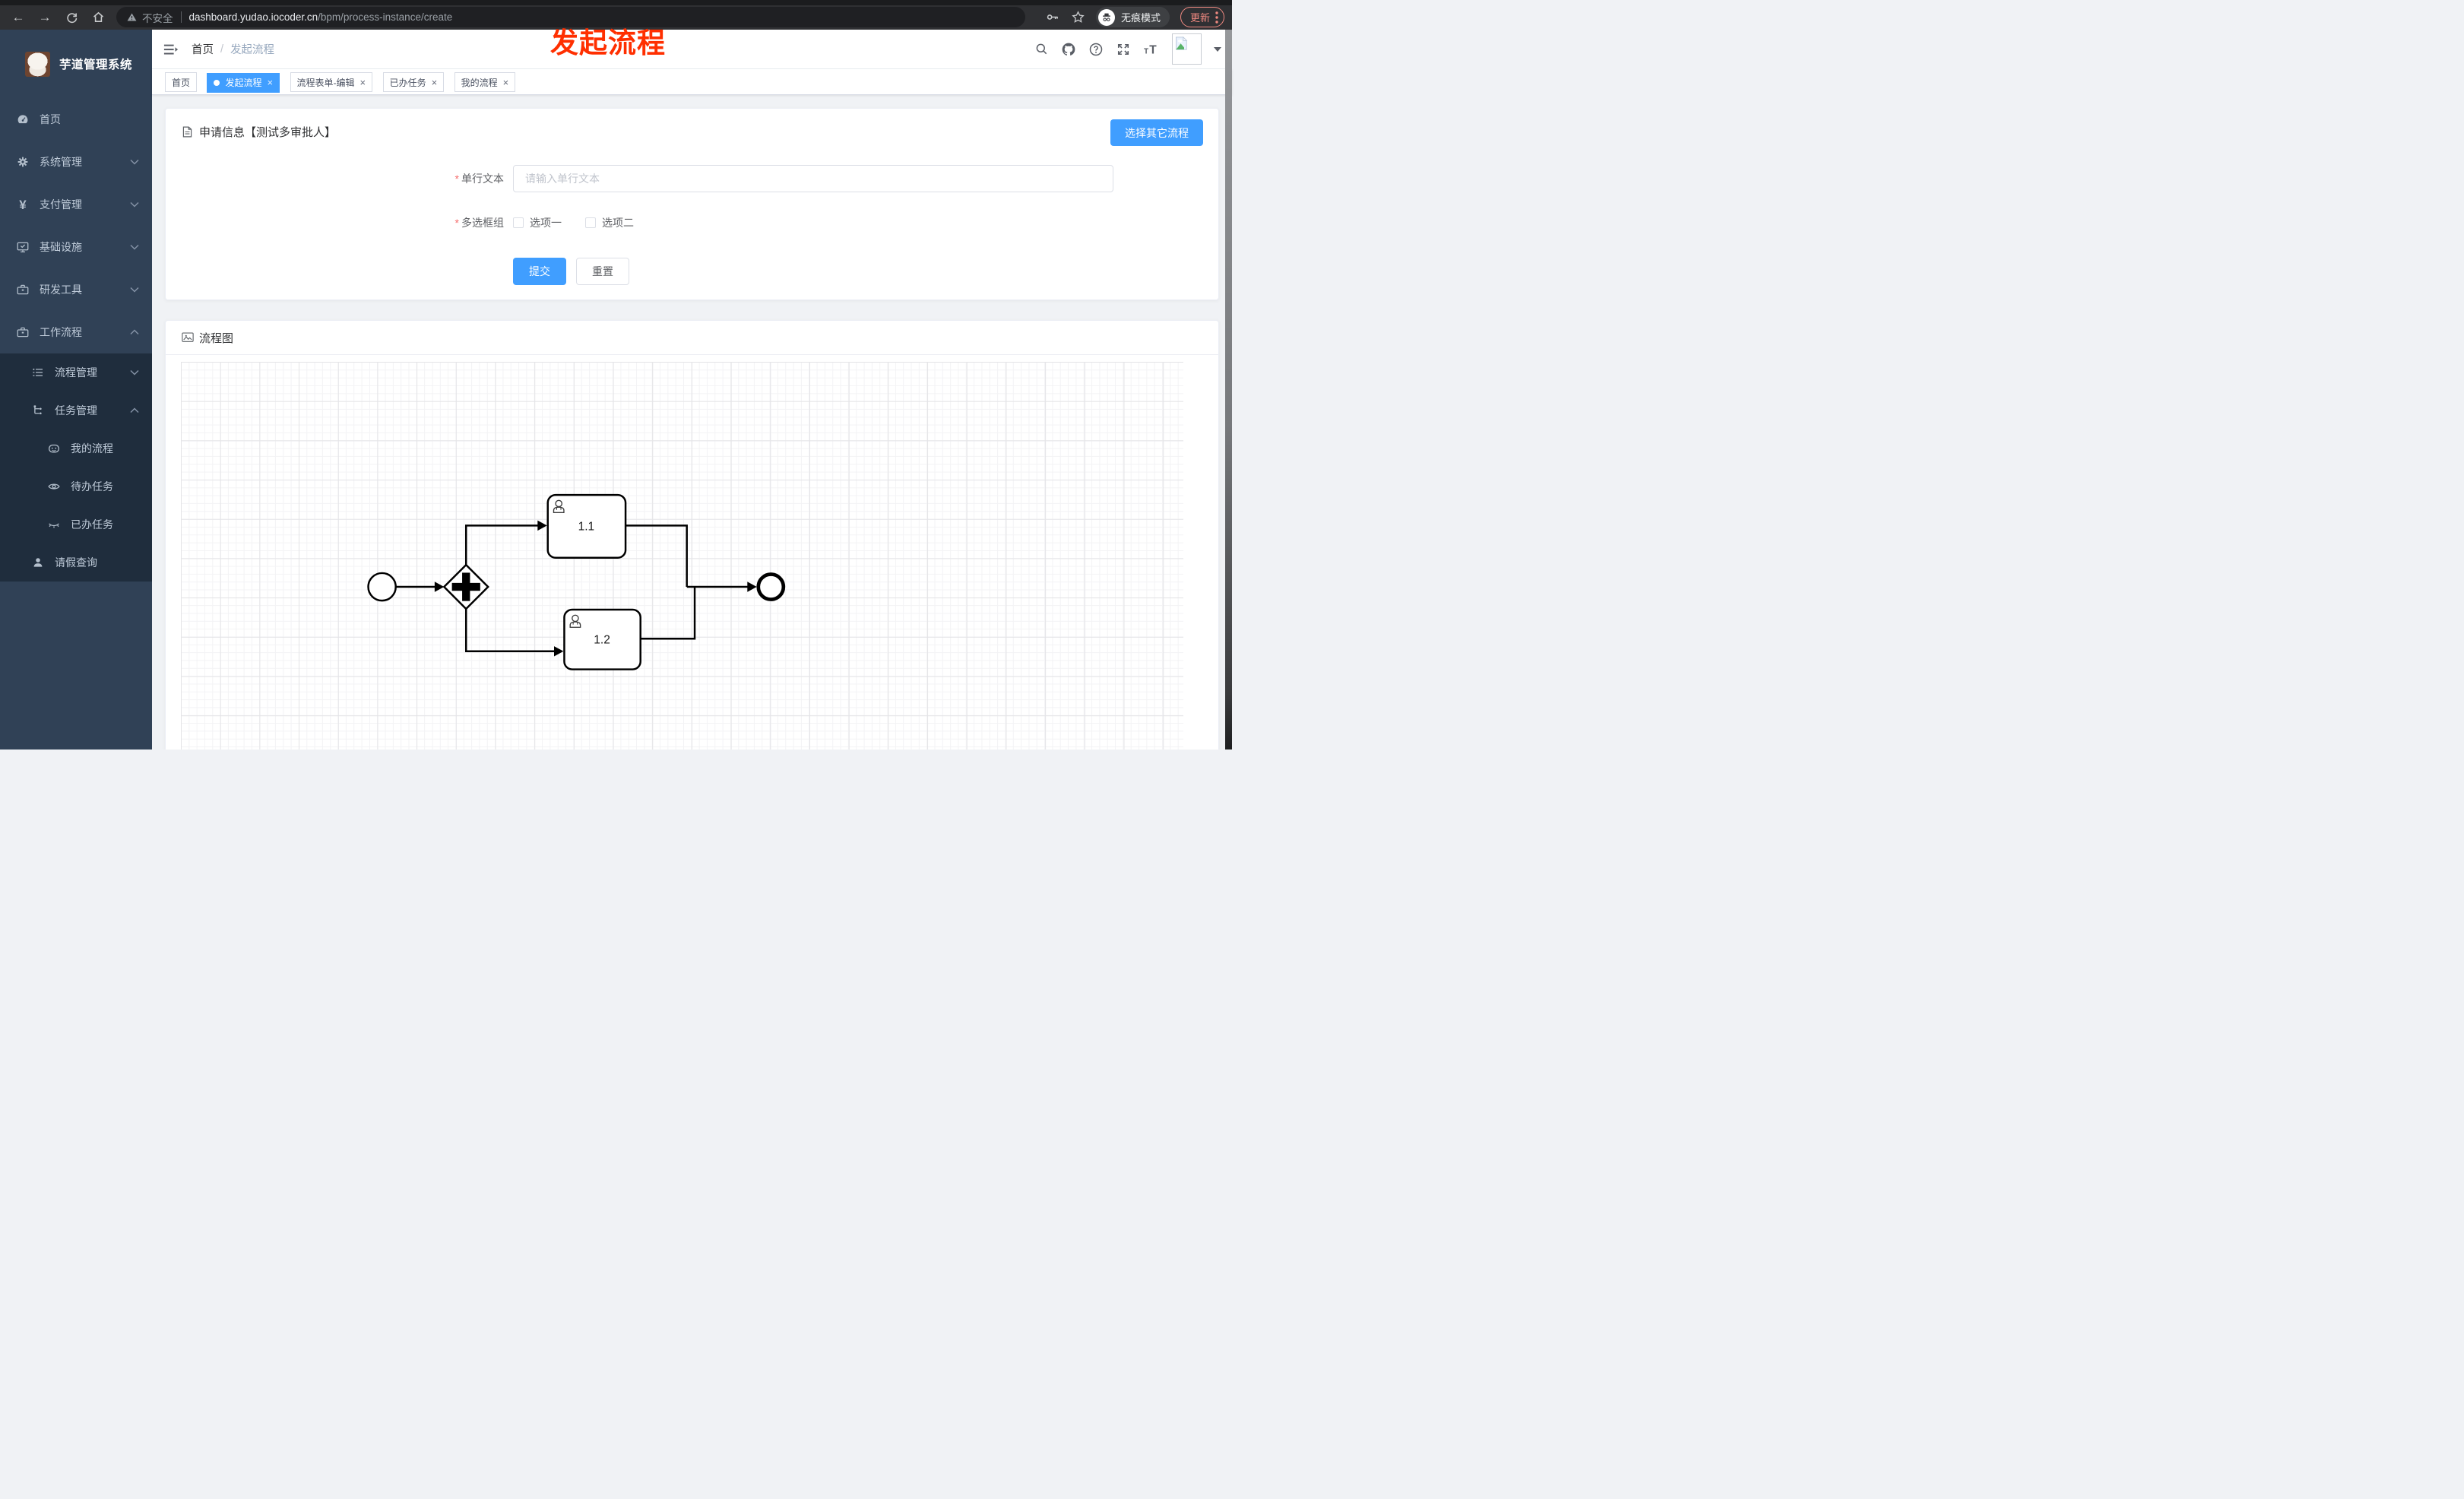 The height and width of the screenshot is (1499, 2464). What do you see at coordinates (858, 271) in the screenshot?
I see `form-buttons: 提交 重置` at bounding box center [858, 271].